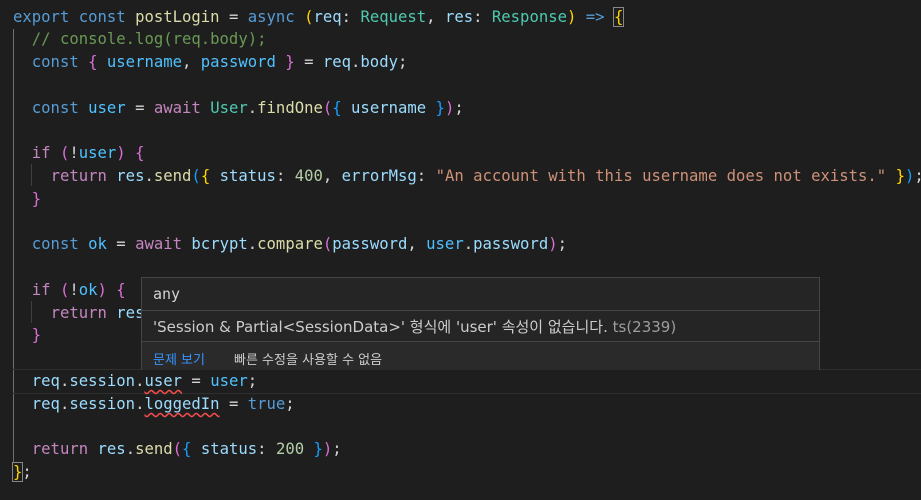  I want to click on hover-actions-bar: 문제 보기 빠른 수정을 사용할 수 없음, so click(480, 356).